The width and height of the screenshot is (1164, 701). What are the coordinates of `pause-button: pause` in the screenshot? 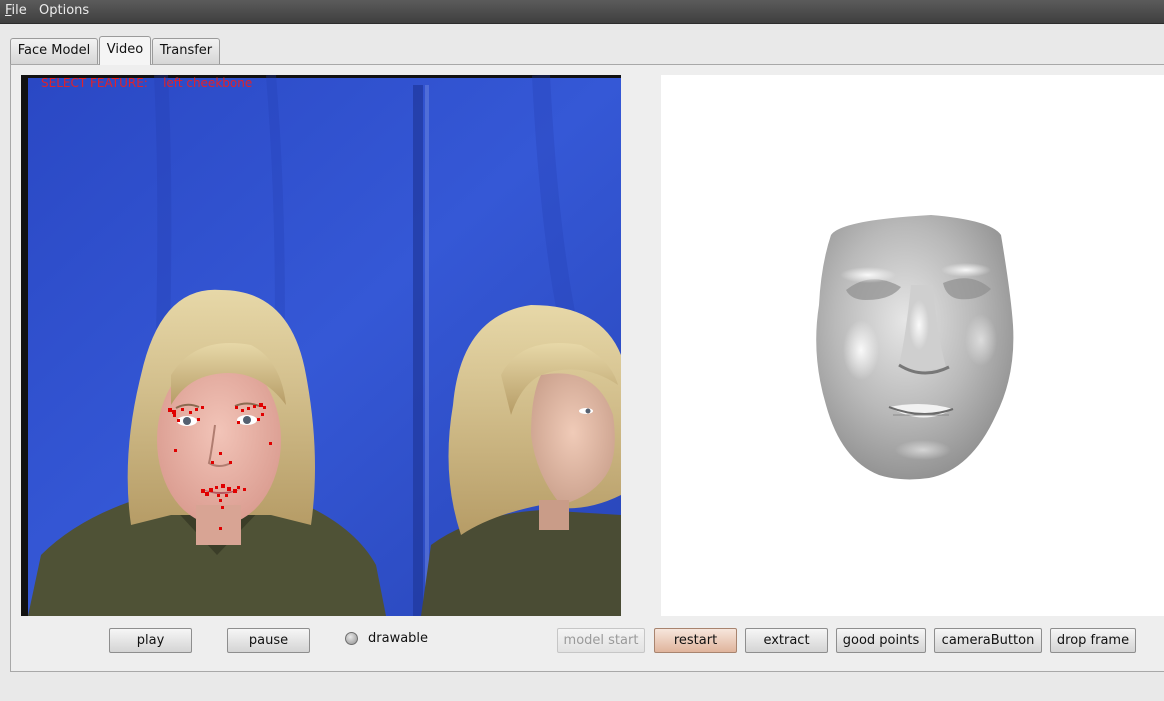 It's located at (268, 640).